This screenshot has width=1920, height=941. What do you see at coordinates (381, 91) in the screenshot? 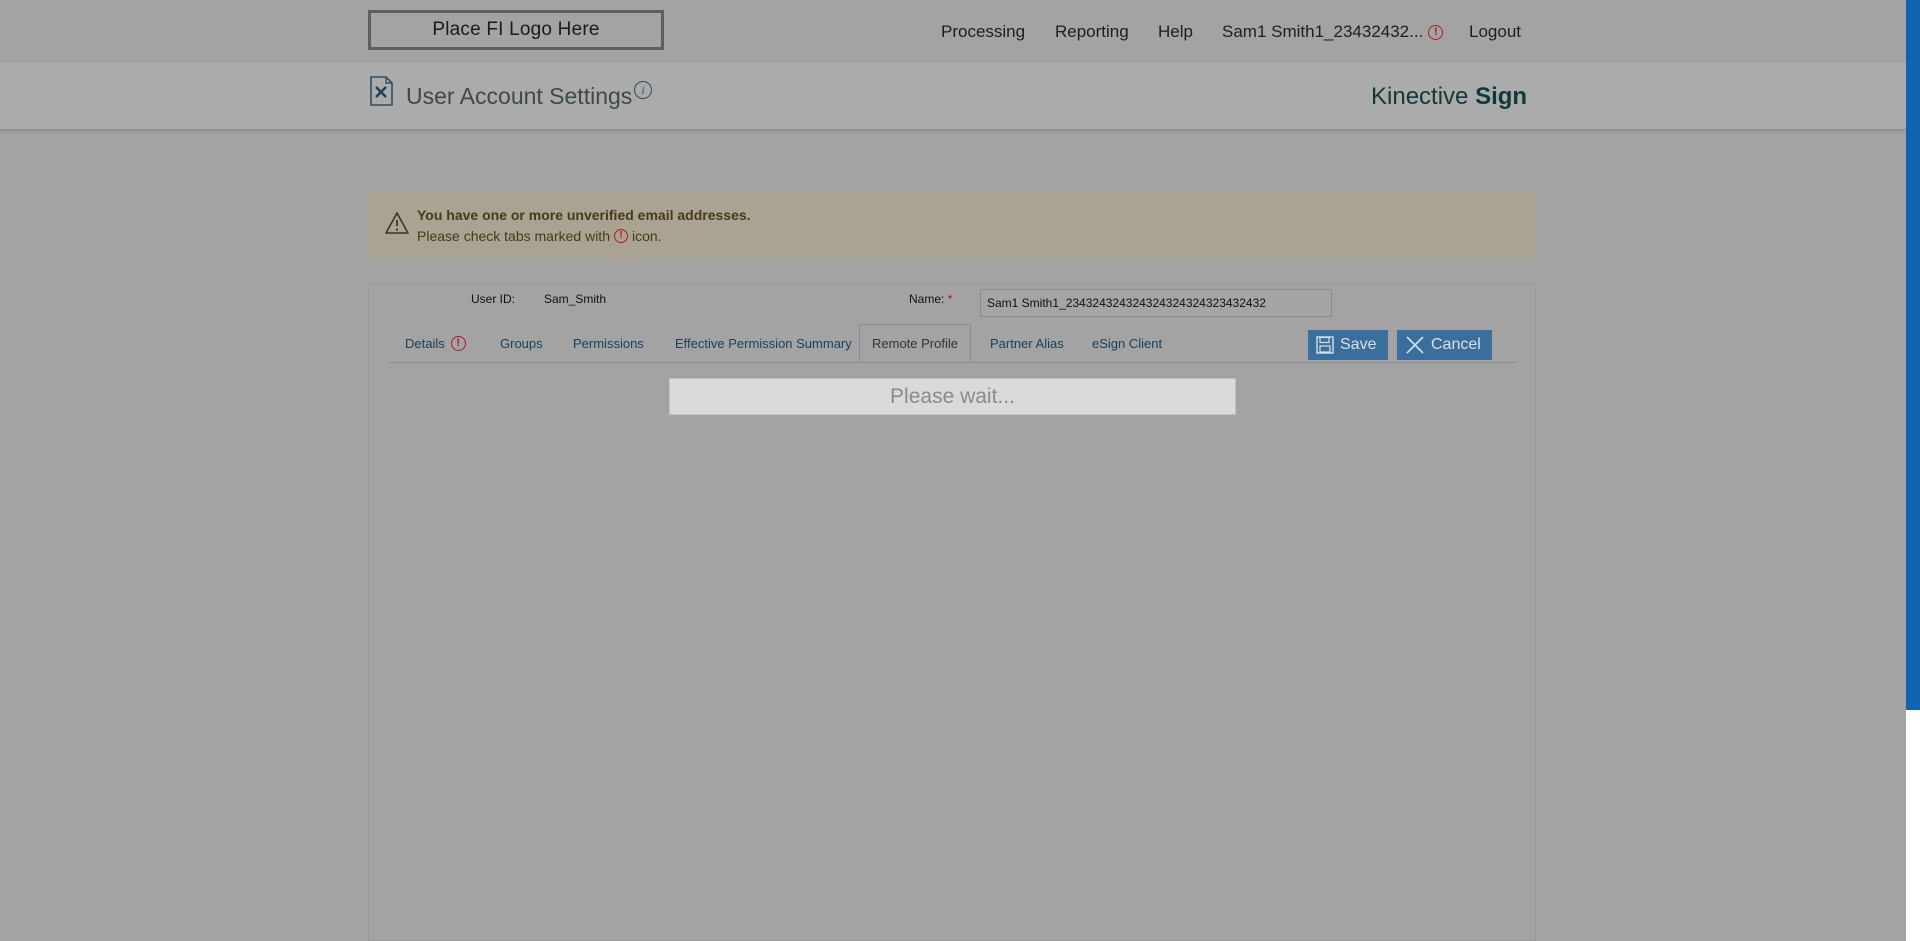
I see `document-settings-icon` at bounding box center [381, 91].